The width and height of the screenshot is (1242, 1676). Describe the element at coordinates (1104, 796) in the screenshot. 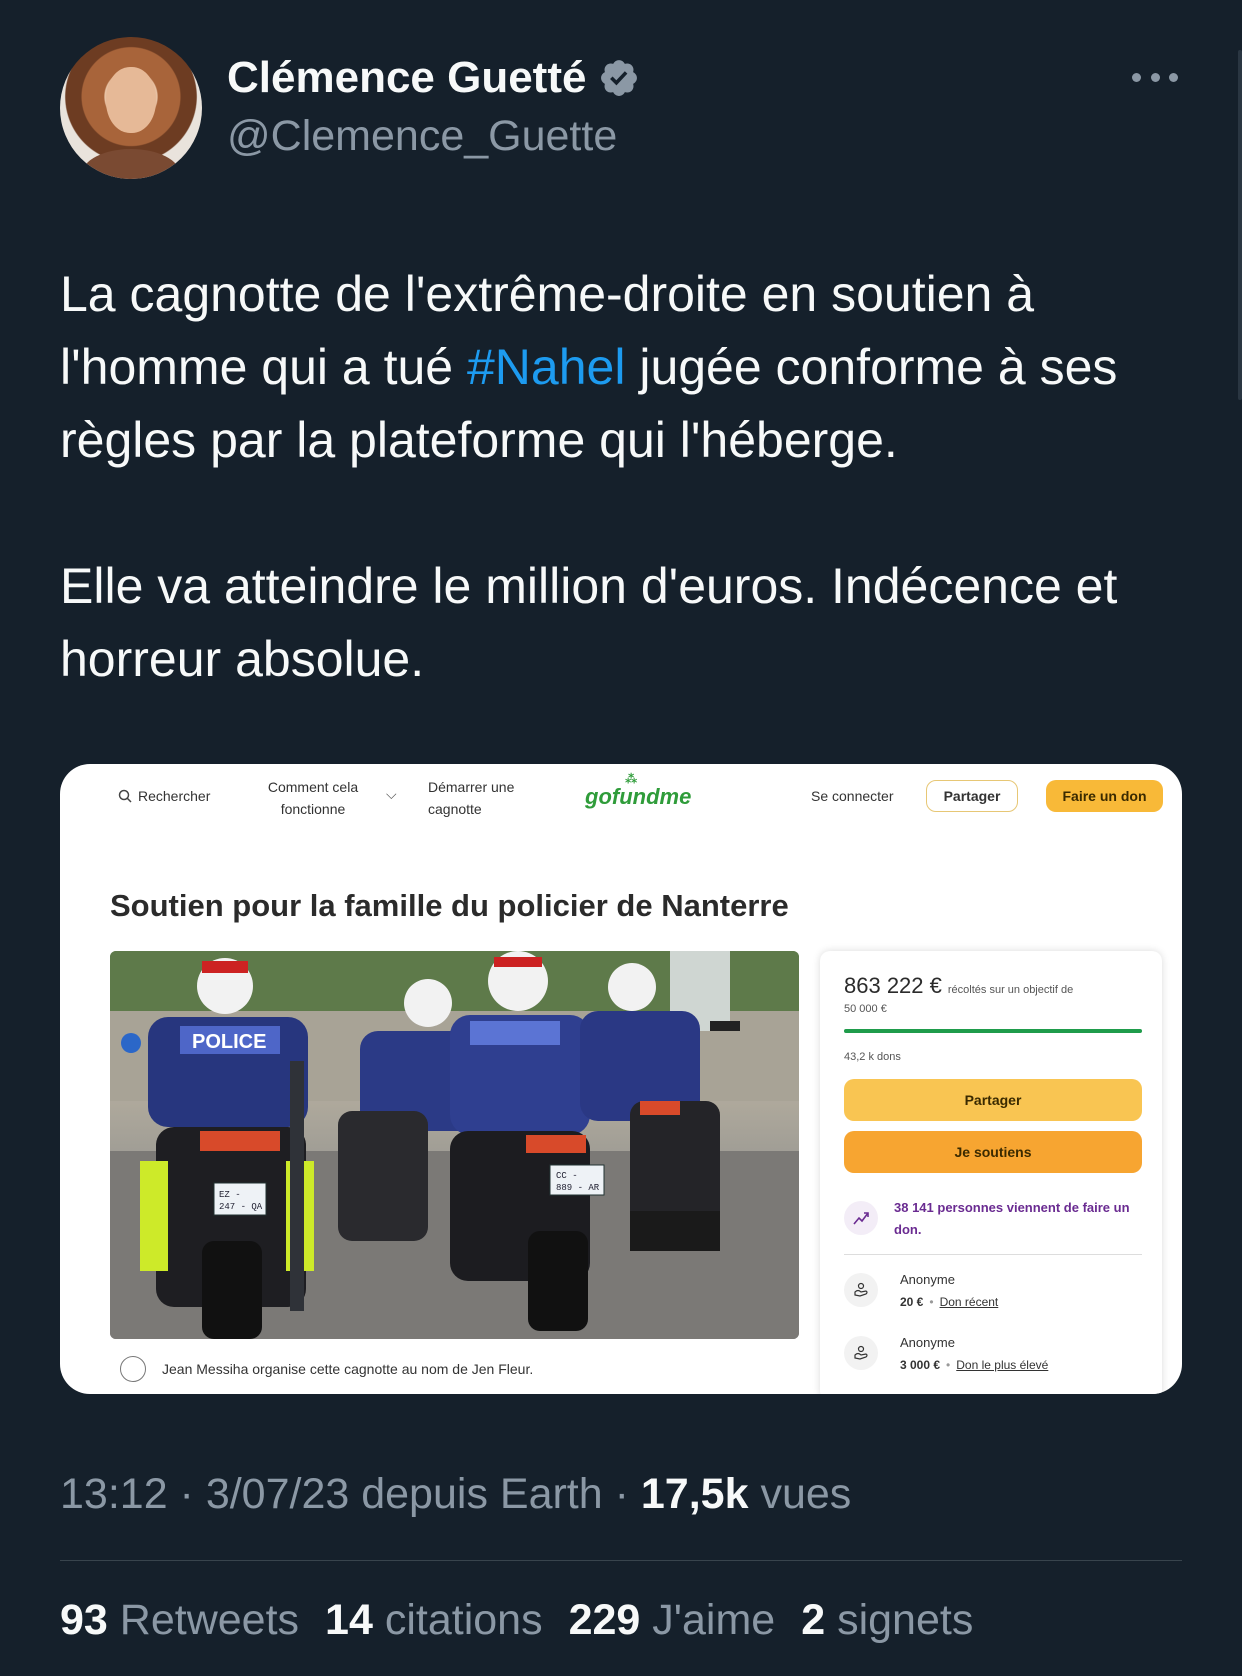

I see `donate-nav-button: Faire un don` at that location.